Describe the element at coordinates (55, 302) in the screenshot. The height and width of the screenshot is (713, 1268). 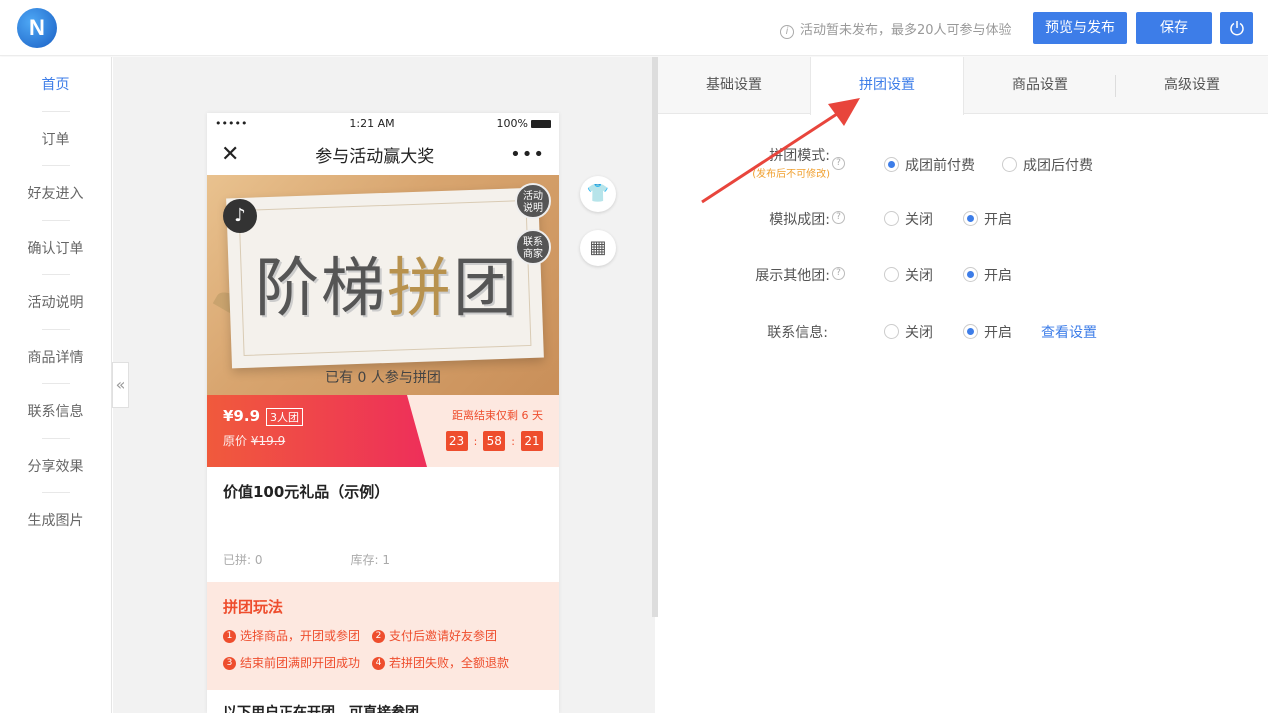
I see `nav-item-activity-desc: 活动说明` at that location.